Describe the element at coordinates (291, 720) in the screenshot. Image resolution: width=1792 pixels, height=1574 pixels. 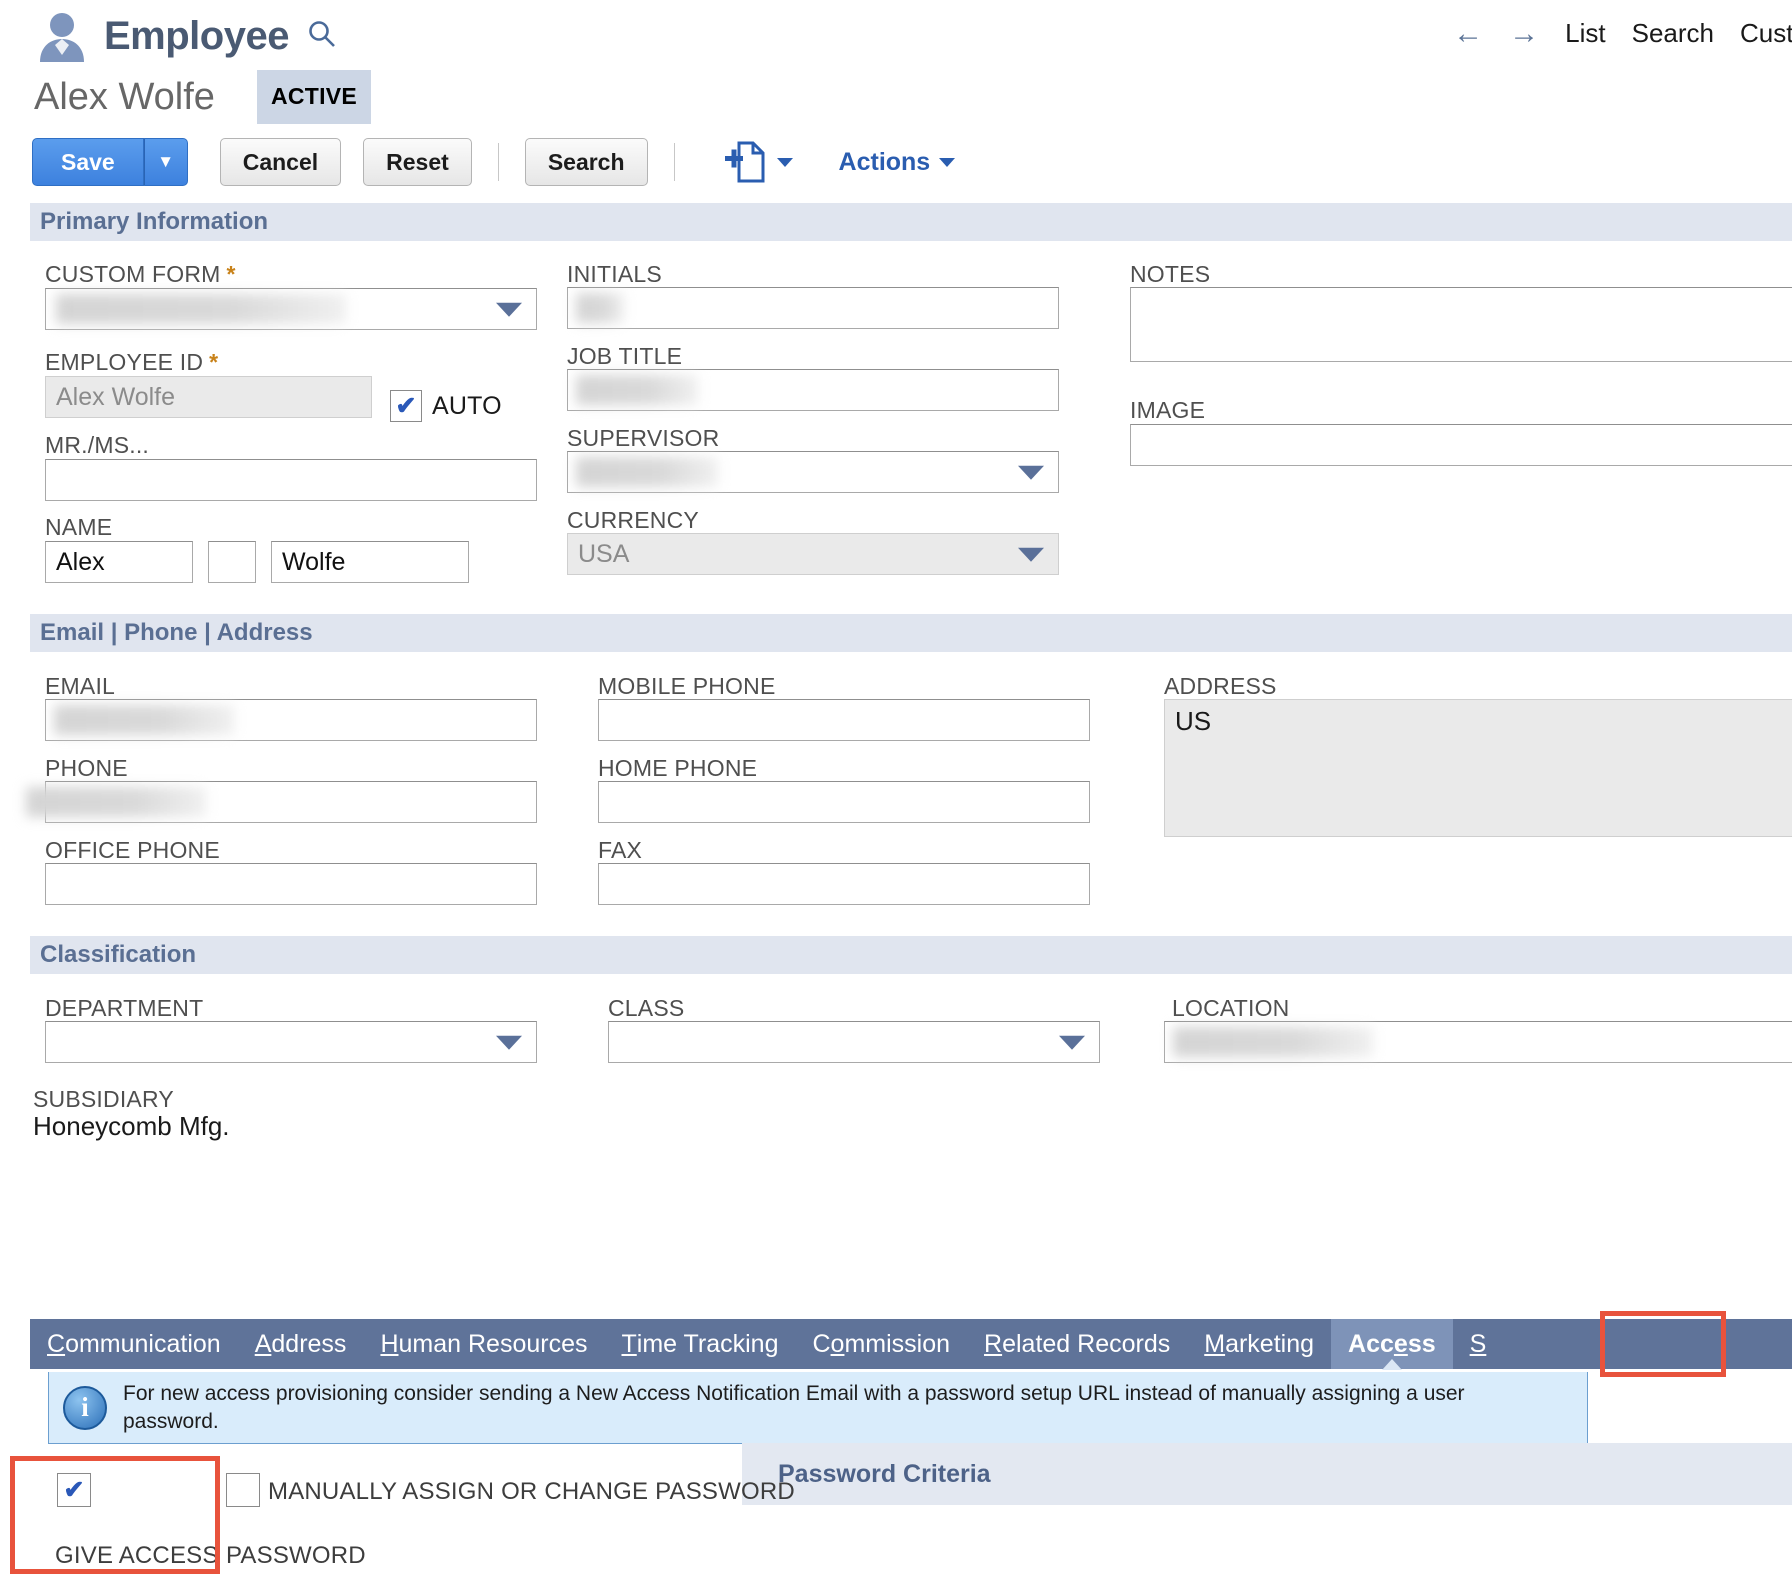
I see `email-input` at that location.